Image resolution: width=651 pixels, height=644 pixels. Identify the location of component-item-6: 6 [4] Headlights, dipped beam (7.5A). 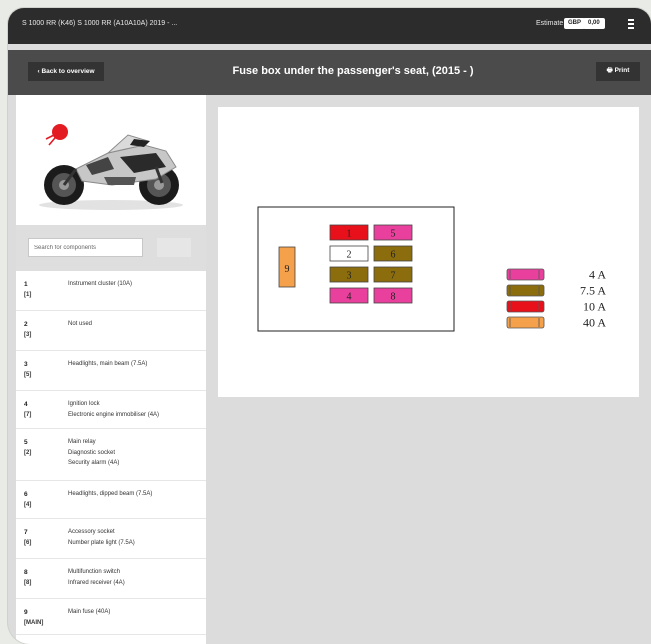
(111, 500).